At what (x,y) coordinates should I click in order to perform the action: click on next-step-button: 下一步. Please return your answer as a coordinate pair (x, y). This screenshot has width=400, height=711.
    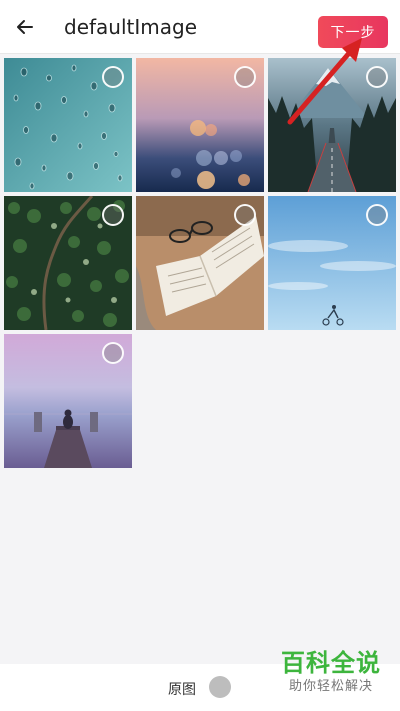
    Looking at the image, I should click on (353, 32).